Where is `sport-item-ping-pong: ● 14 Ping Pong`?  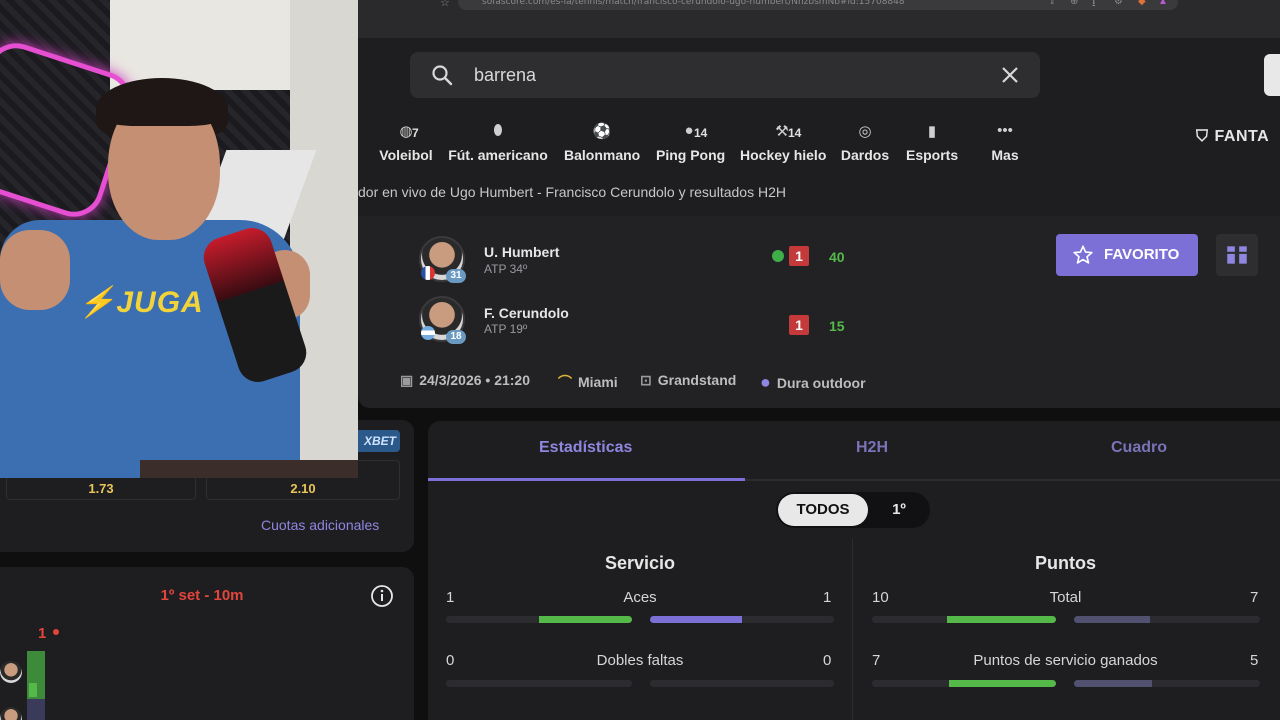
sport-item-ping-pong: ● 14 Ping Pong is located at coordinates (690, 142).